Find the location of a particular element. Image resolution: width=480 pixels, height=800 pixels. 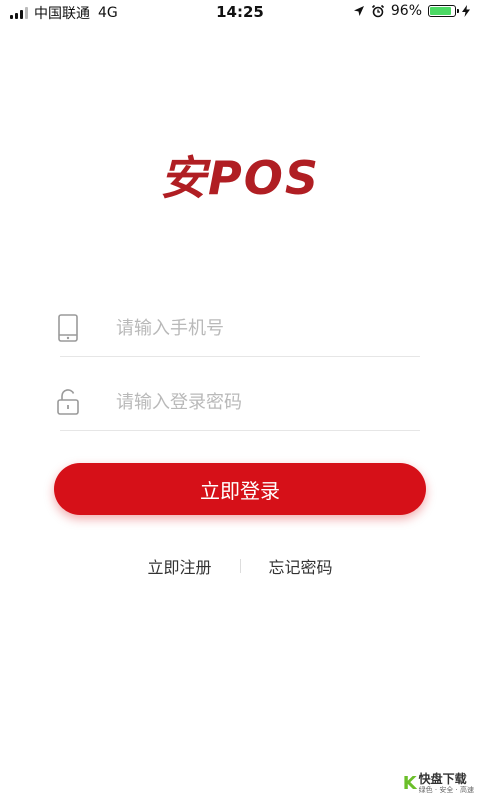

register-link: 立即注册 is located at coordinates (179, 566).